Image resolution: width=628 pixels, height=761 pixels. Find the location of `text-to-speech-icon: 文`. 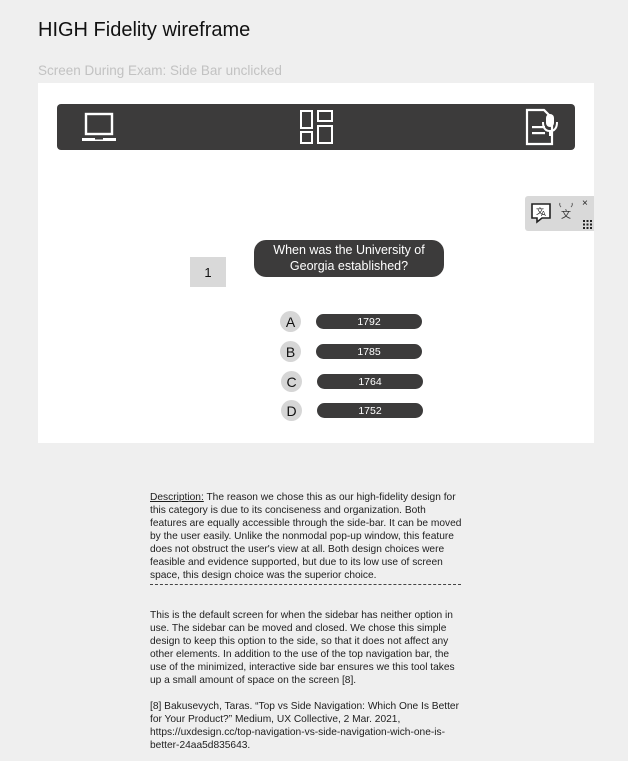

text-to-speech-icon: 文 is located at coordinates (566, 212).